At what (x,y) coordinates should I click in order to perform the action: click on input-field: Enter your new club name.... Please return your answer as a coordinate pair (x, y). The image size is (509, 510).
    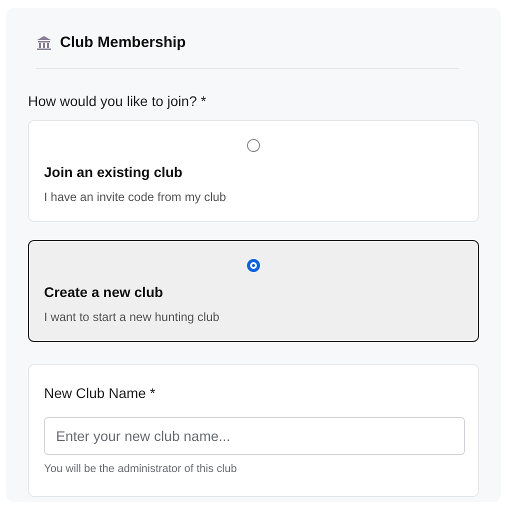
    Looking at the image, I should click on (254, 435).